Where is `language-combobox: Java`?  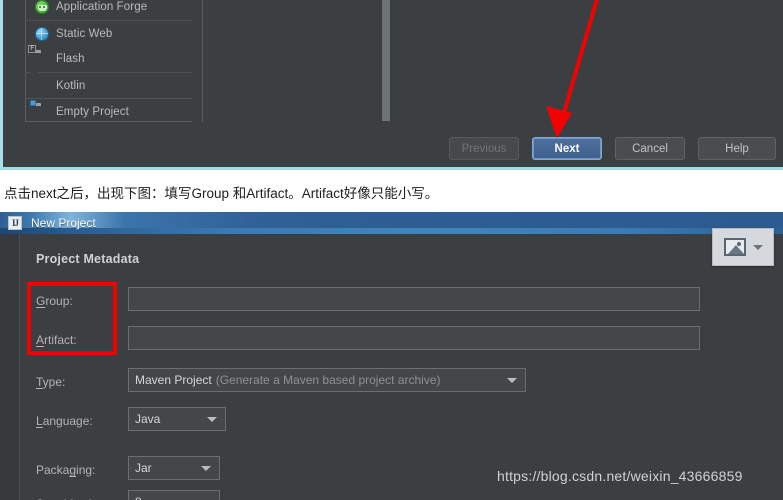 language-combobox: Java is located at coordinates (177, 419).